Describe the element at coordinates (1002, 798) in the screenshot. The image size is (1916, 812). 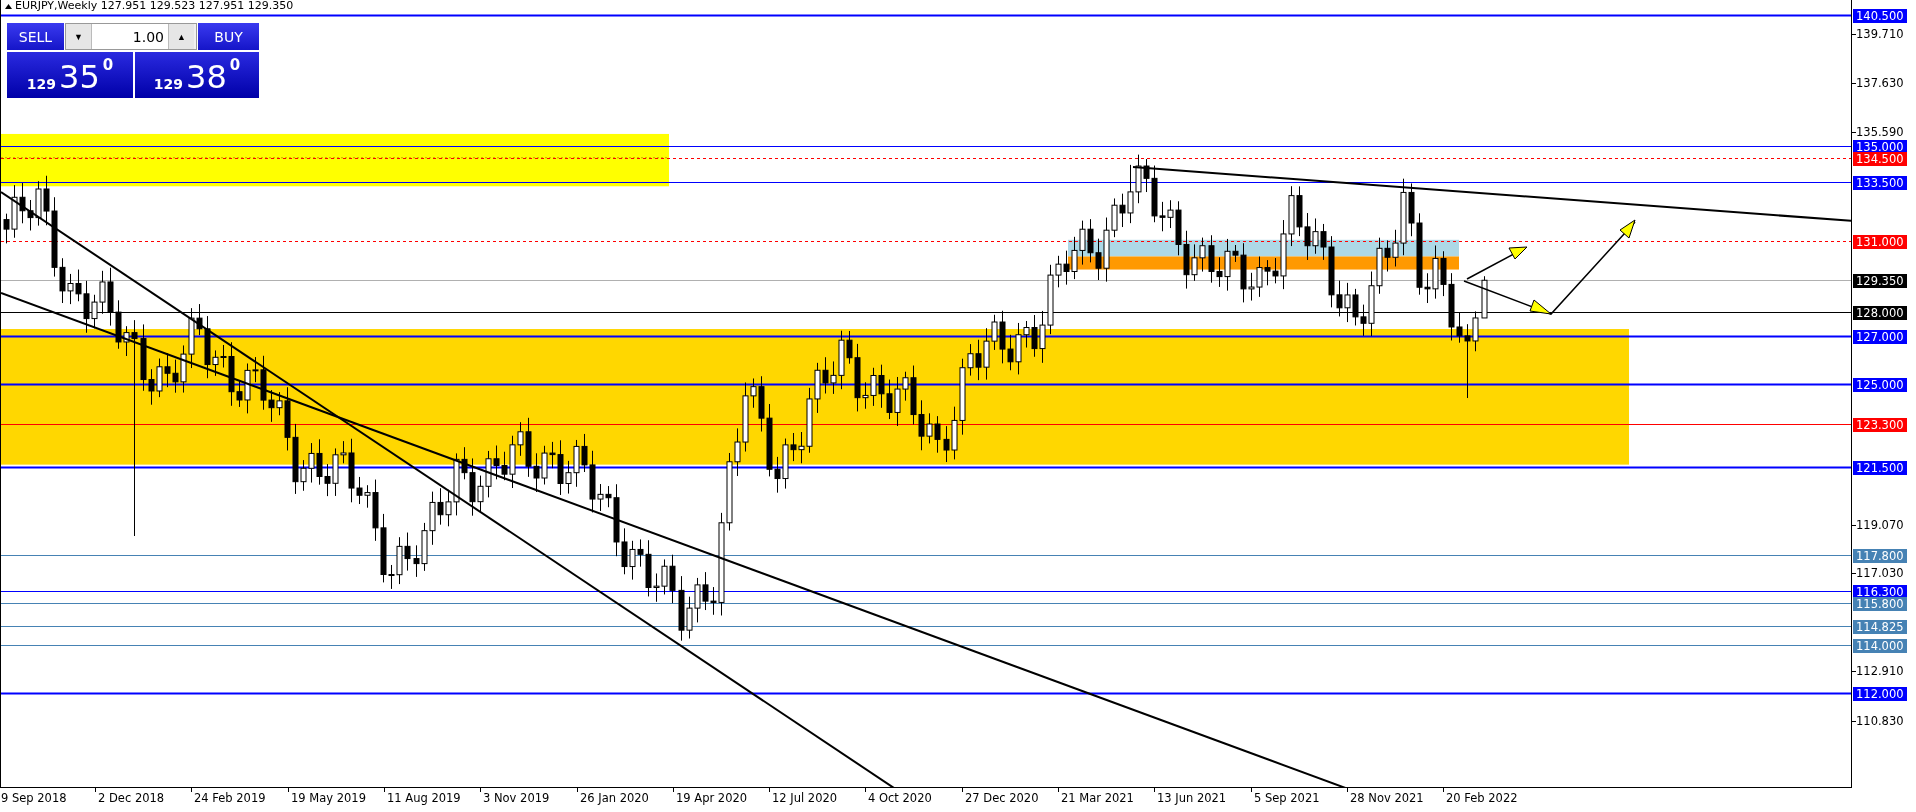
I see `date-label: 27 Dec 2020` at that location.